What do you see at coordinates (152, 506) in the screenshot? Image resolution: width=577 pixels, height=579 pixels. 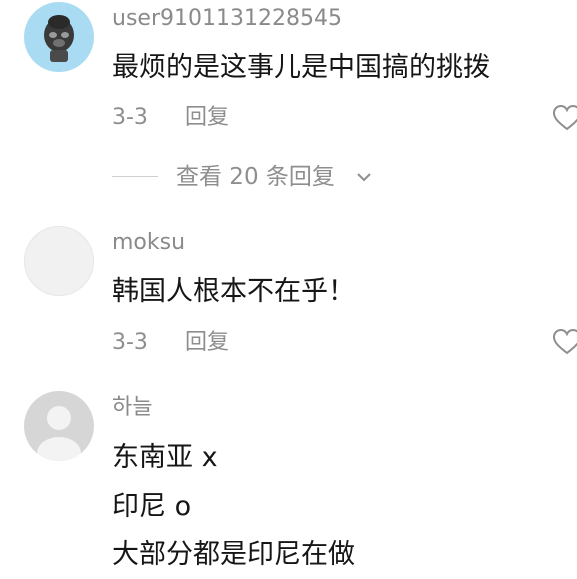 I see `comment-text-line: 印尼 o` at bounding box center [152, 506].